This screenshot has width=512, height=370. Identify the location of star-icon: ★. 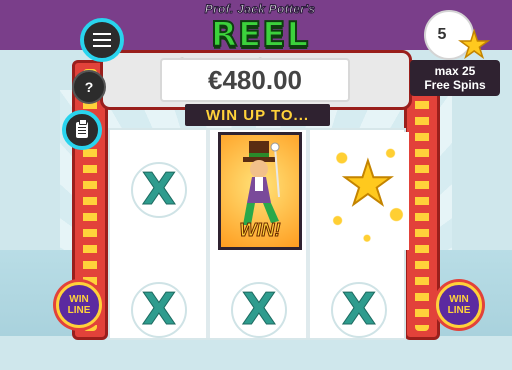
(368, 184).